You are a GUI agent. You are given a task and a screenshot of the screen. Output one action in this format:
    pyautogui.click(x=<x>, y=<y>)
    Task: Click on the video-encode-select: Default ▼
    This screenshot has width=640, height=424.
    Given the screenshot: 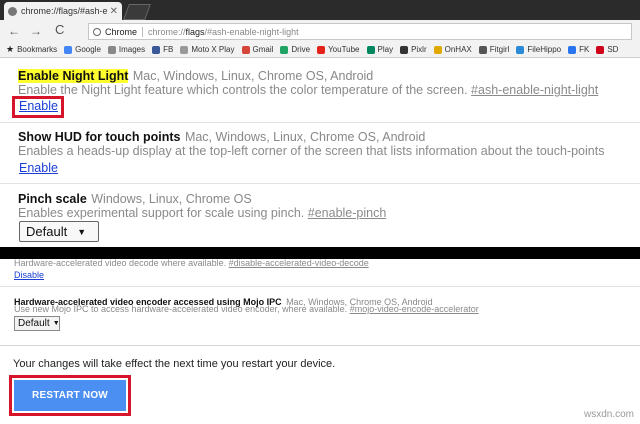 What is the action you would take?
    pyautogui.click(x=37, y=323)
    